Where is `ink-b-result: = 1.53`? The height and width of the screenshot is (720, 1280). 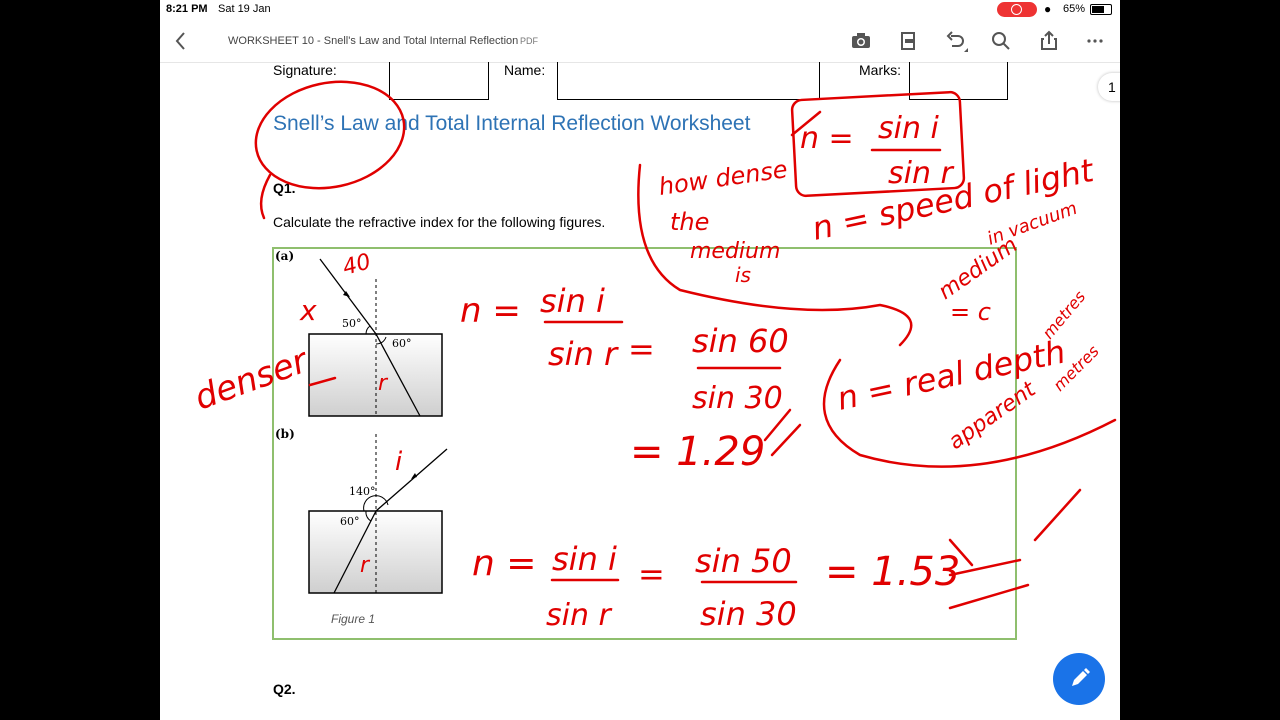 ink-b-result: = 1.53 is located at coordinates (892, 572).